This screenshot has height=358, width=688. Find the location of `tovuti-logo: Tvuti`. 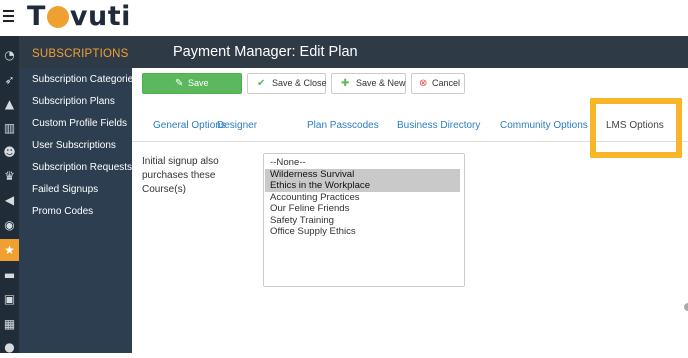

tovuti-logo: Tvuti is located at coordinates (79, 16).